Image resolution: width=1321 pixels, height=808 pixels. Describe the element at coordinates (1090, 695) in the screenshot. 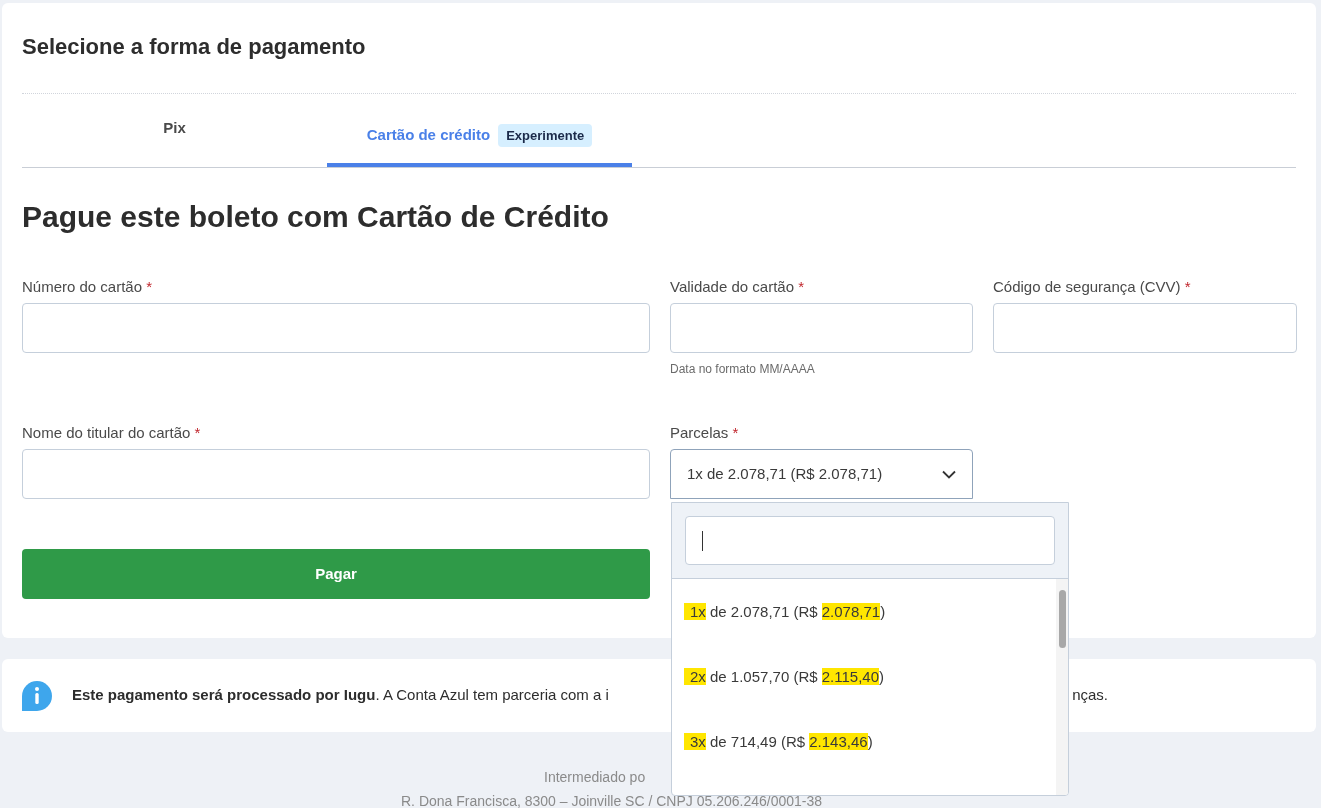

I see `info-text: nças.` at that location.